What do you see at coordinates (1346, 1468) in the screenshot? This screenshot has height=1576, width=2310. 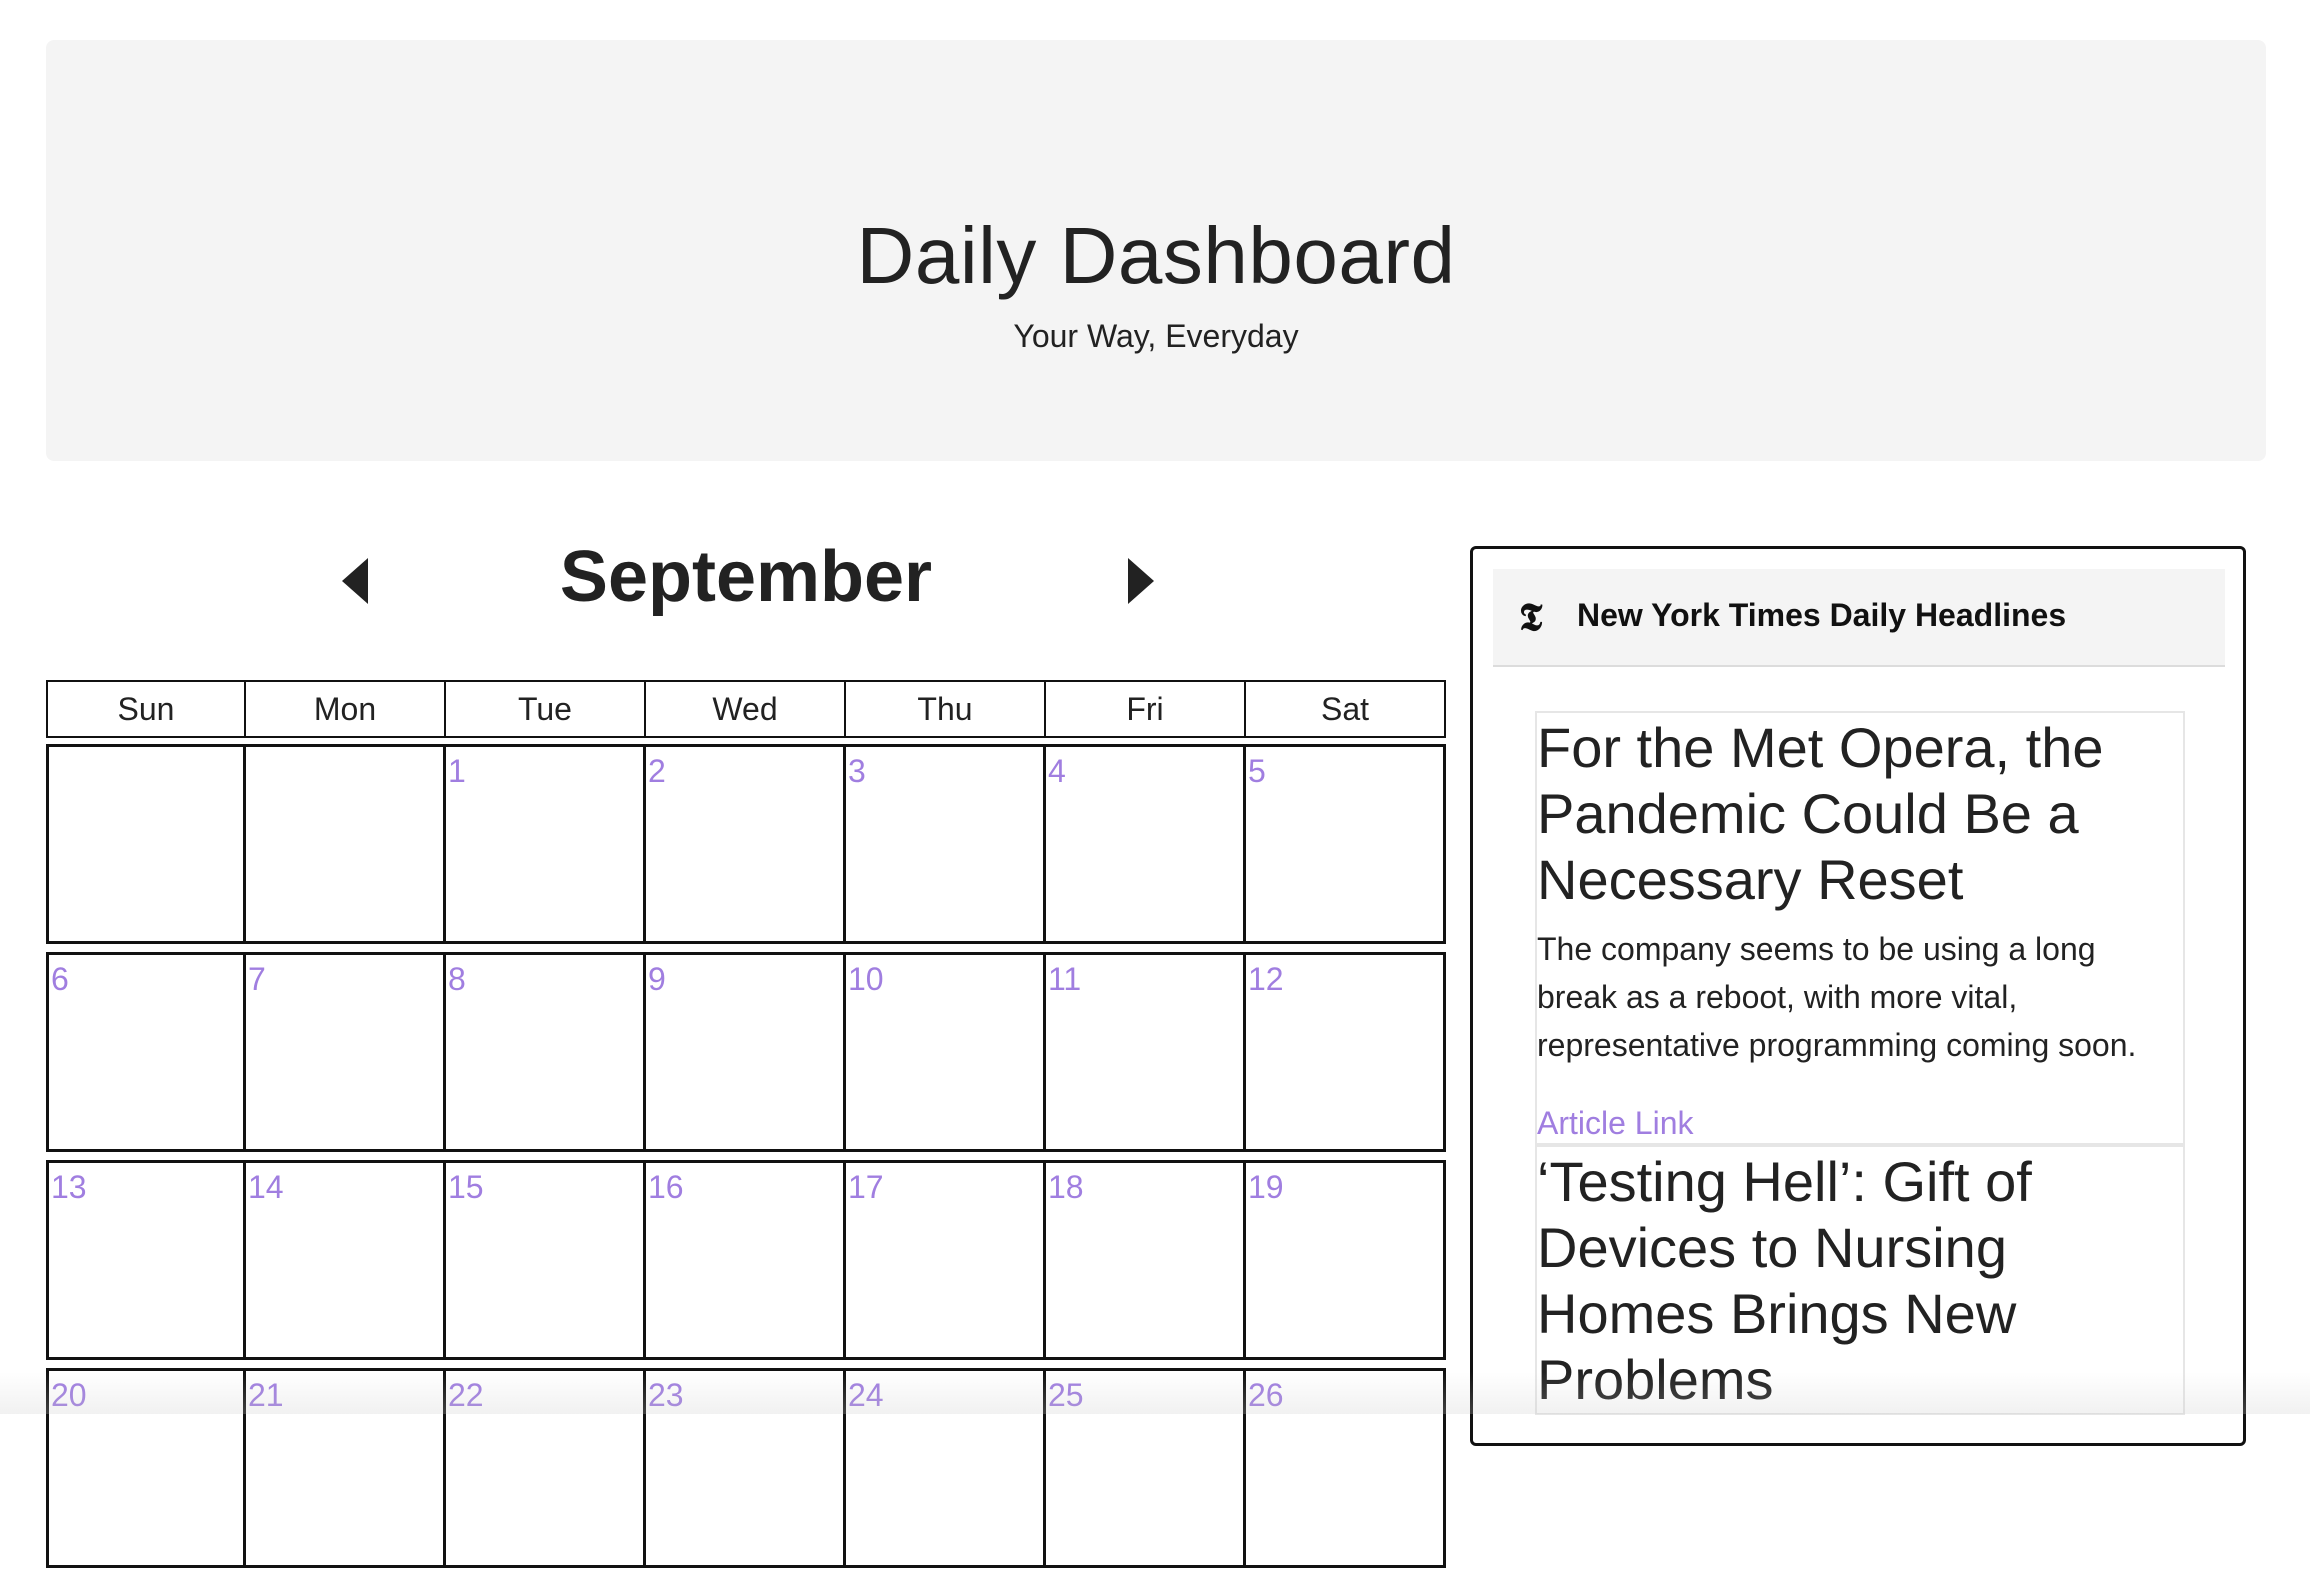 I see `calendar-day: 26` at bounding box center [1346, 1468].